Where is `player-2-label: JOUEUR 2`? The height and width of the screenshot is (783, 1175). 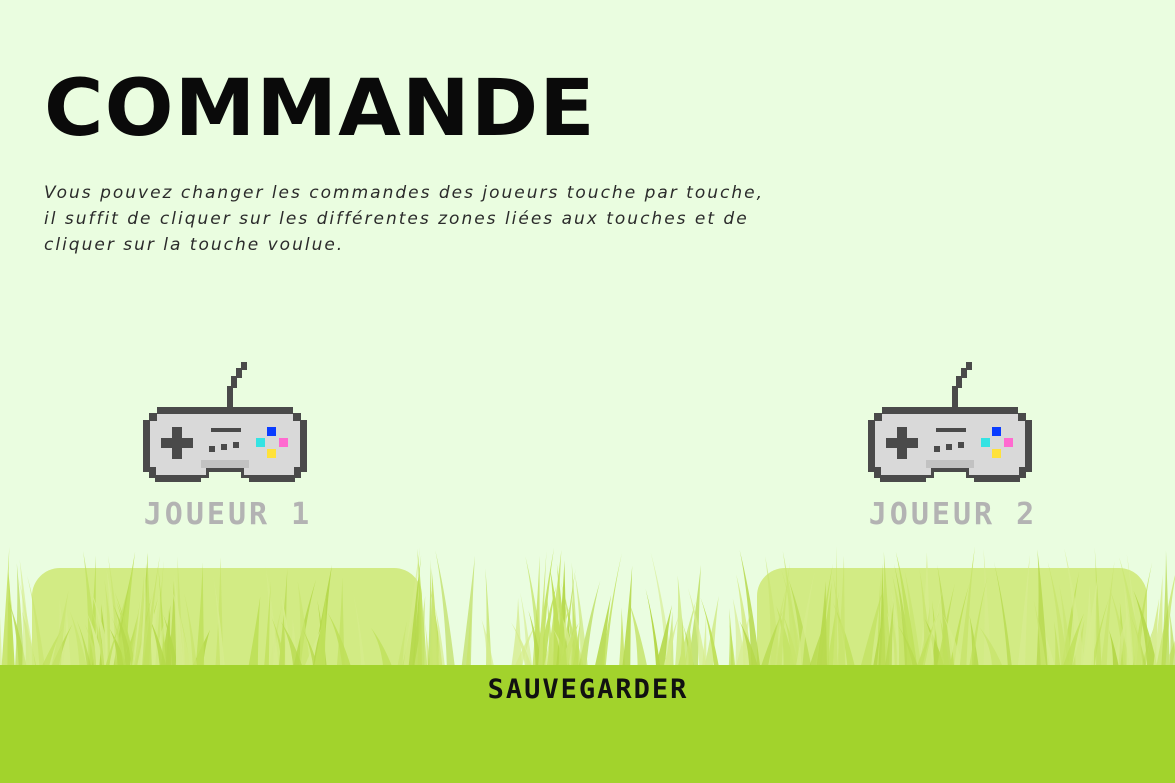 player-2-label: JOUEUR 2 is located at coordinates (953, 514).